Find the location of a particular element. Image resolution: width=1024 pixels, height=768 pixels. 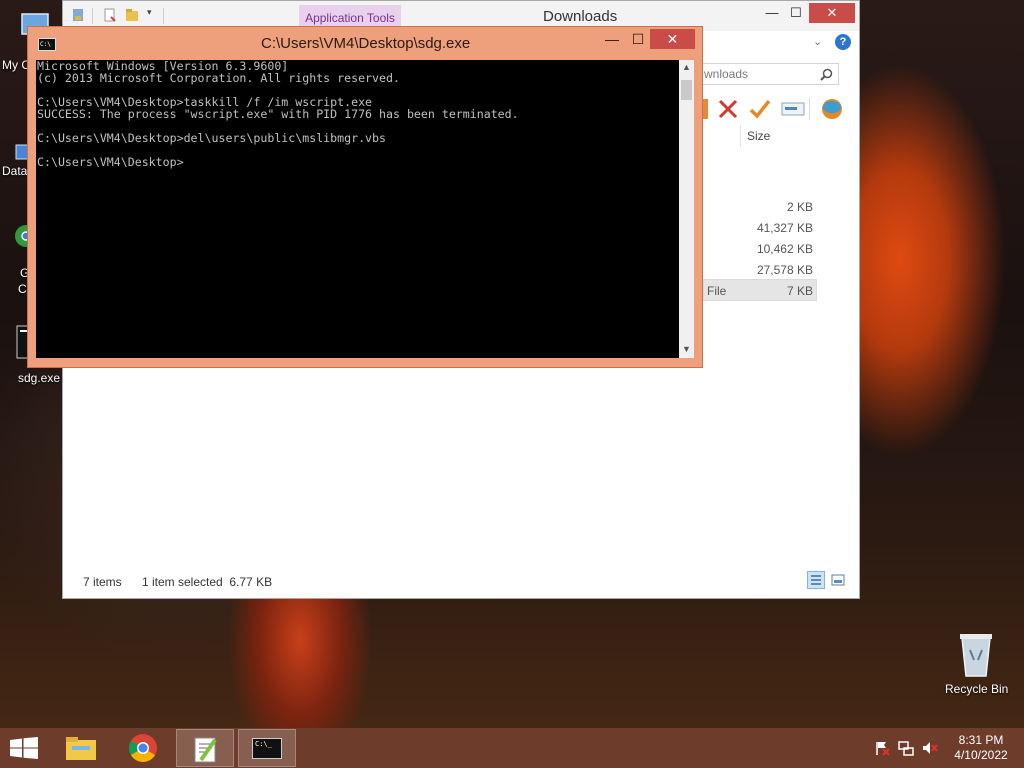

action-center-flag-icon is located at coordinates (882, 748).